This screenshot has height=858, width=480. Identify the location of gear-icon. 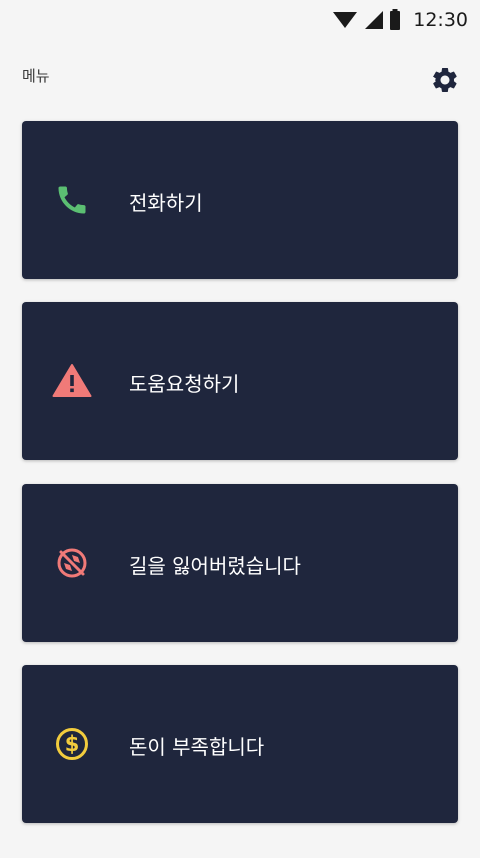
(444, 80).